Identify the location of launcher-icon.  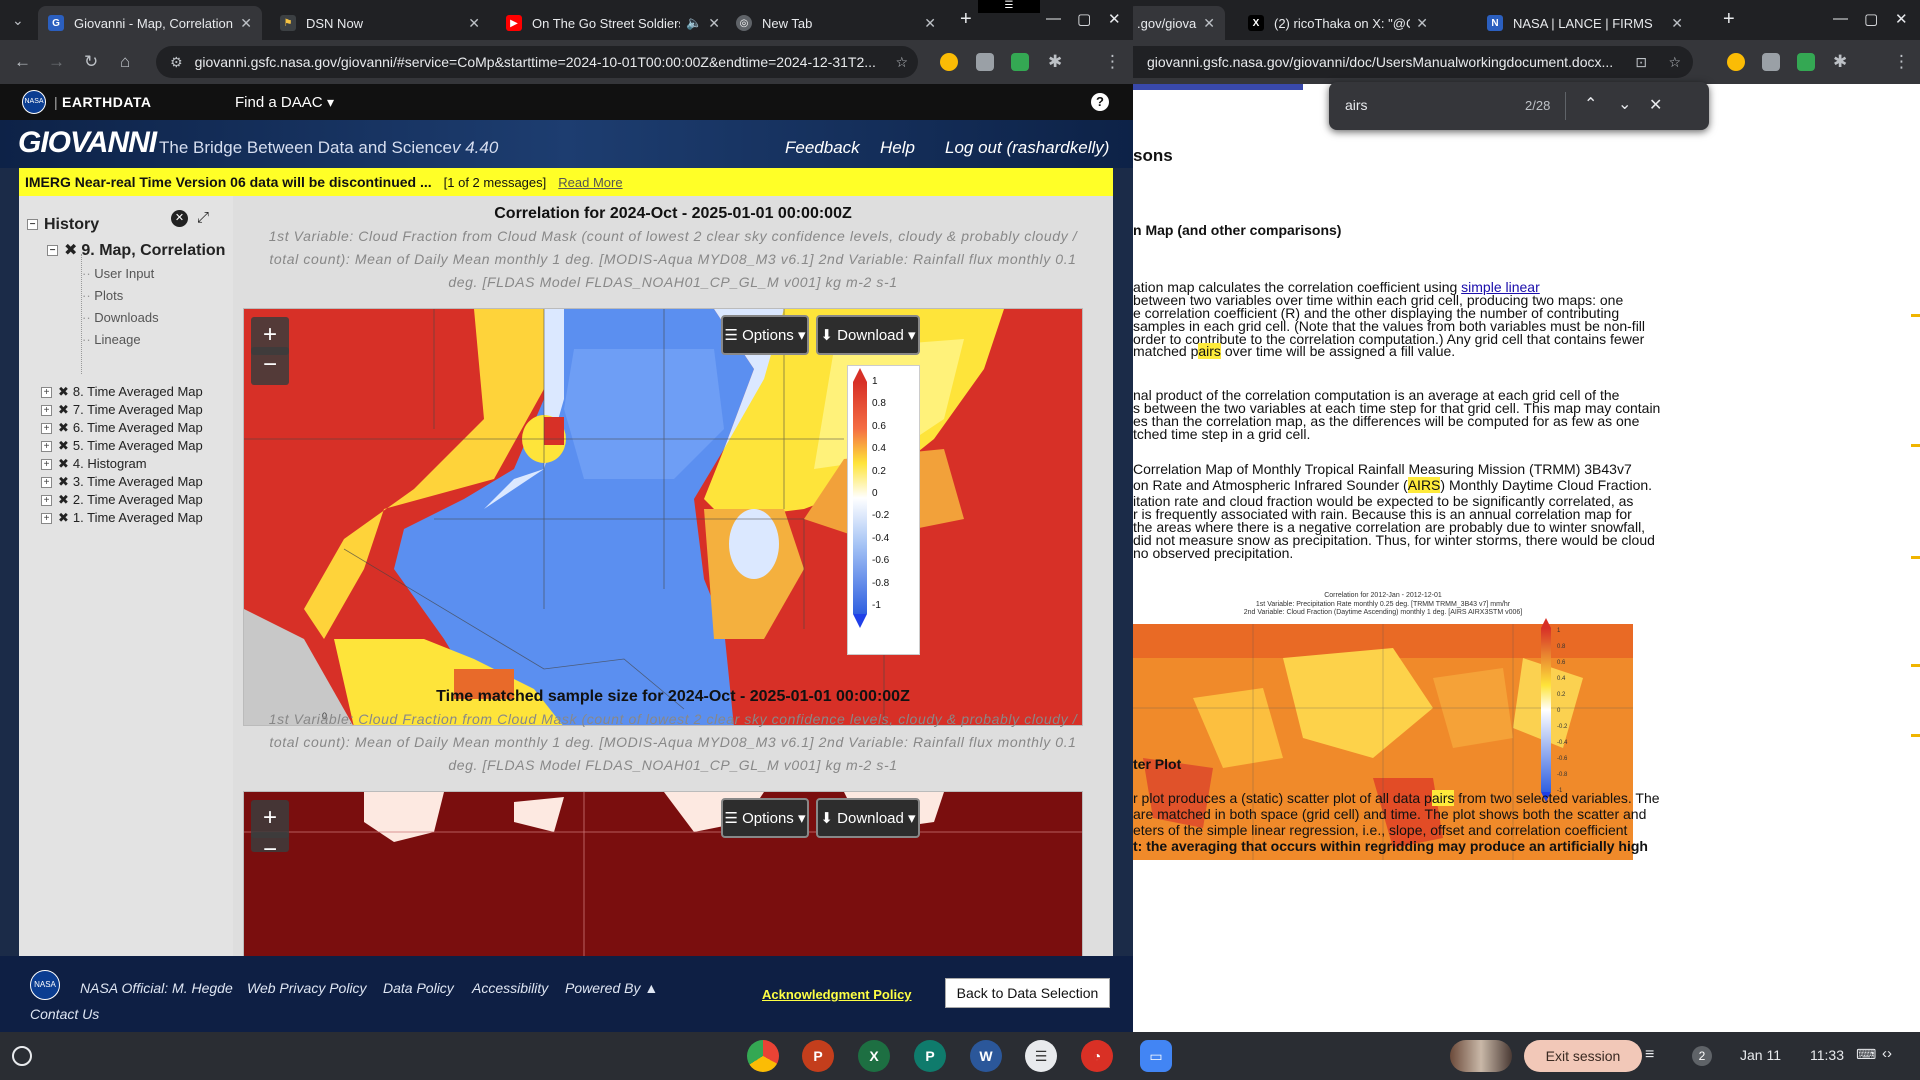
(22, 1056).